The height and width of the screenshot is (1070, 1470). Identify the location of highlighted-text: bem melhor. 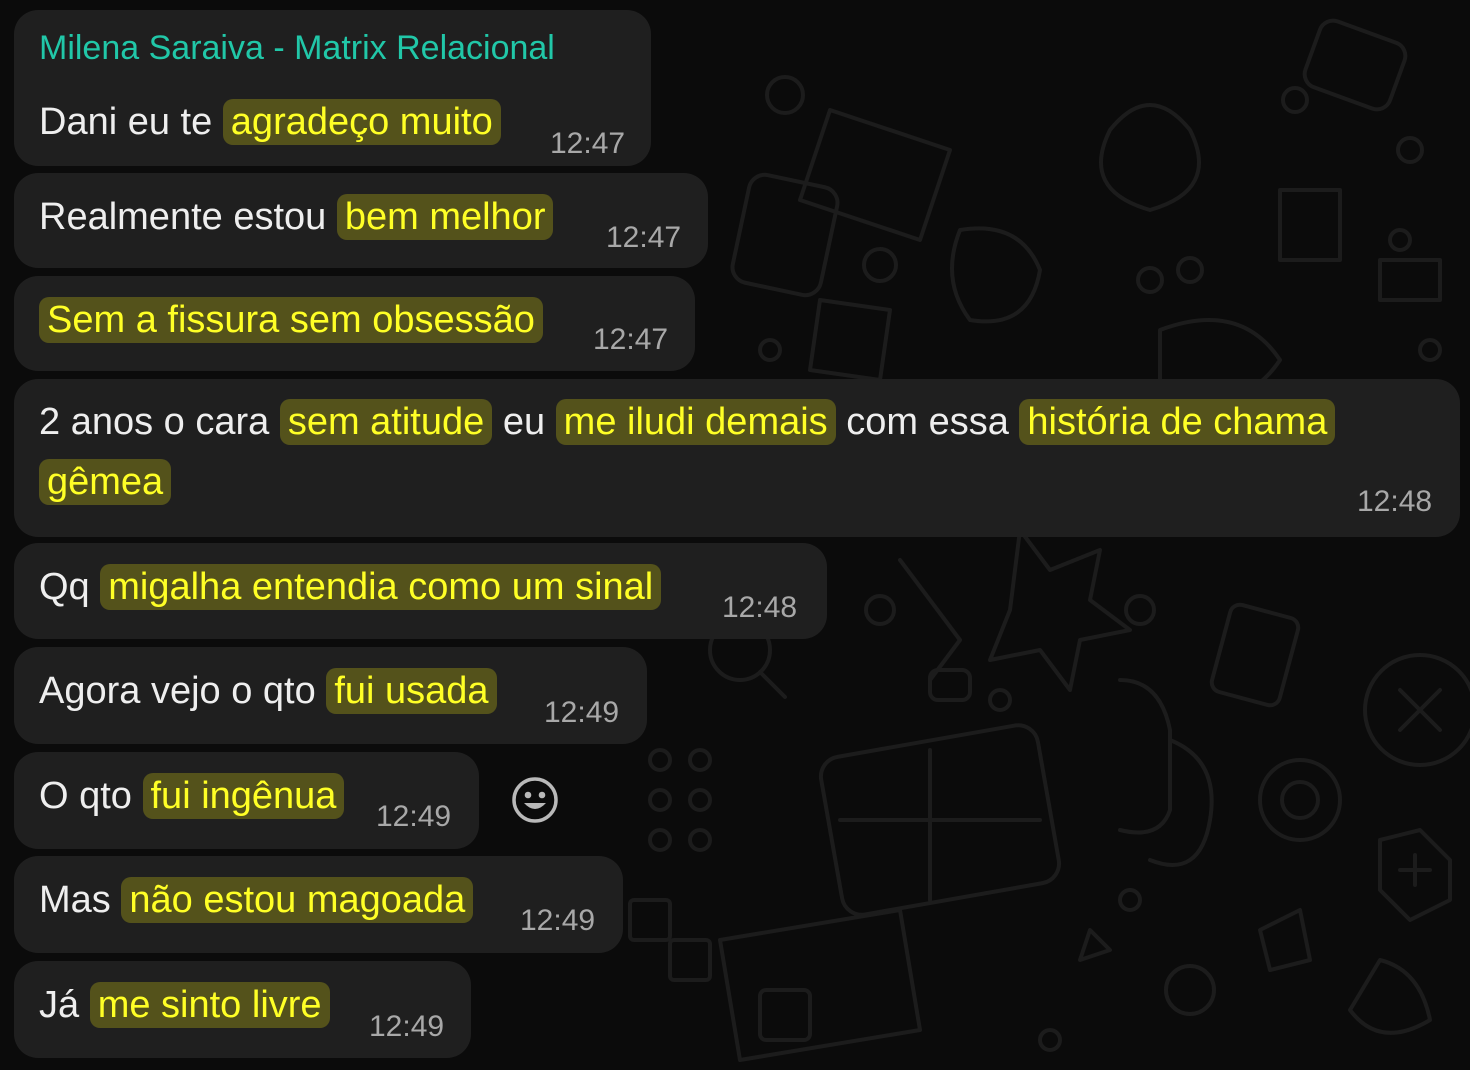
(445, 217).